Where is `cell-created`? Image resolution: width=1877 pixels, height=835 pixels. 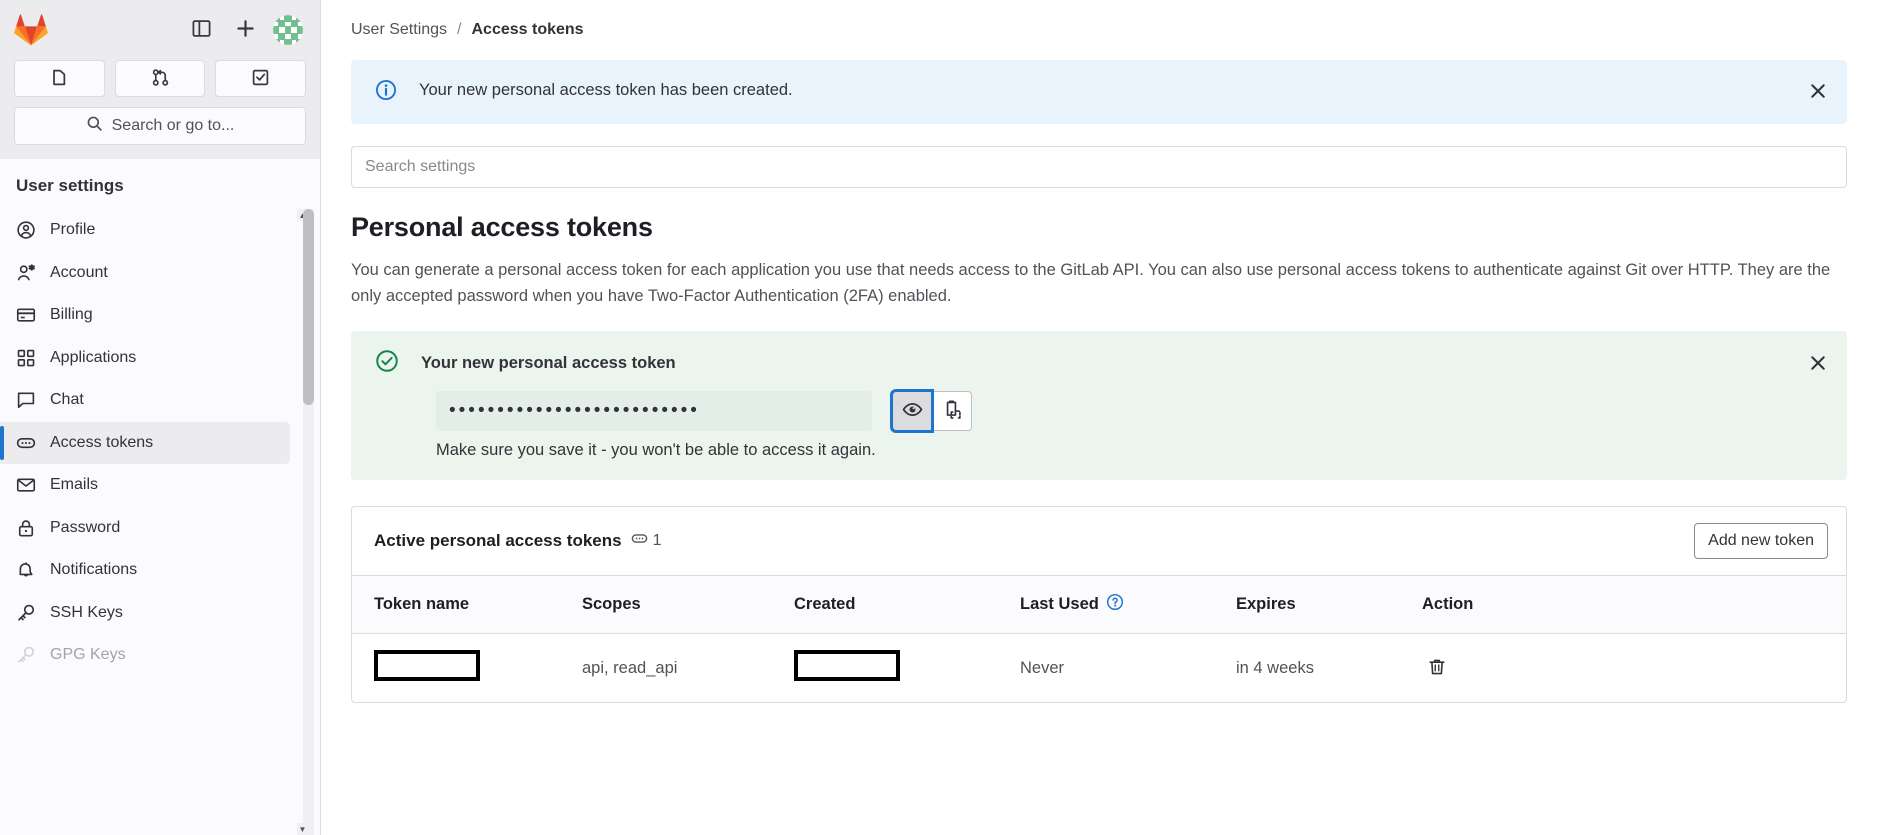 cell-created is located at coordinates (907, 668).